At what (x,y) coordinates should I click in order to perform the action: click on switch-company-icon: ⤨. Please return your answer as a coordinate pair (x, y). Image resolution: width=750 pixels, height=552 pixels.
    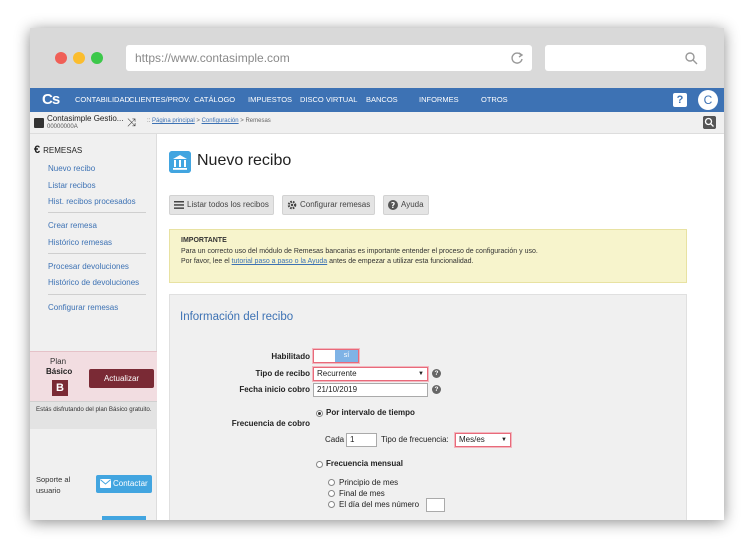
    Looking at the image, I should click on (133, 123).